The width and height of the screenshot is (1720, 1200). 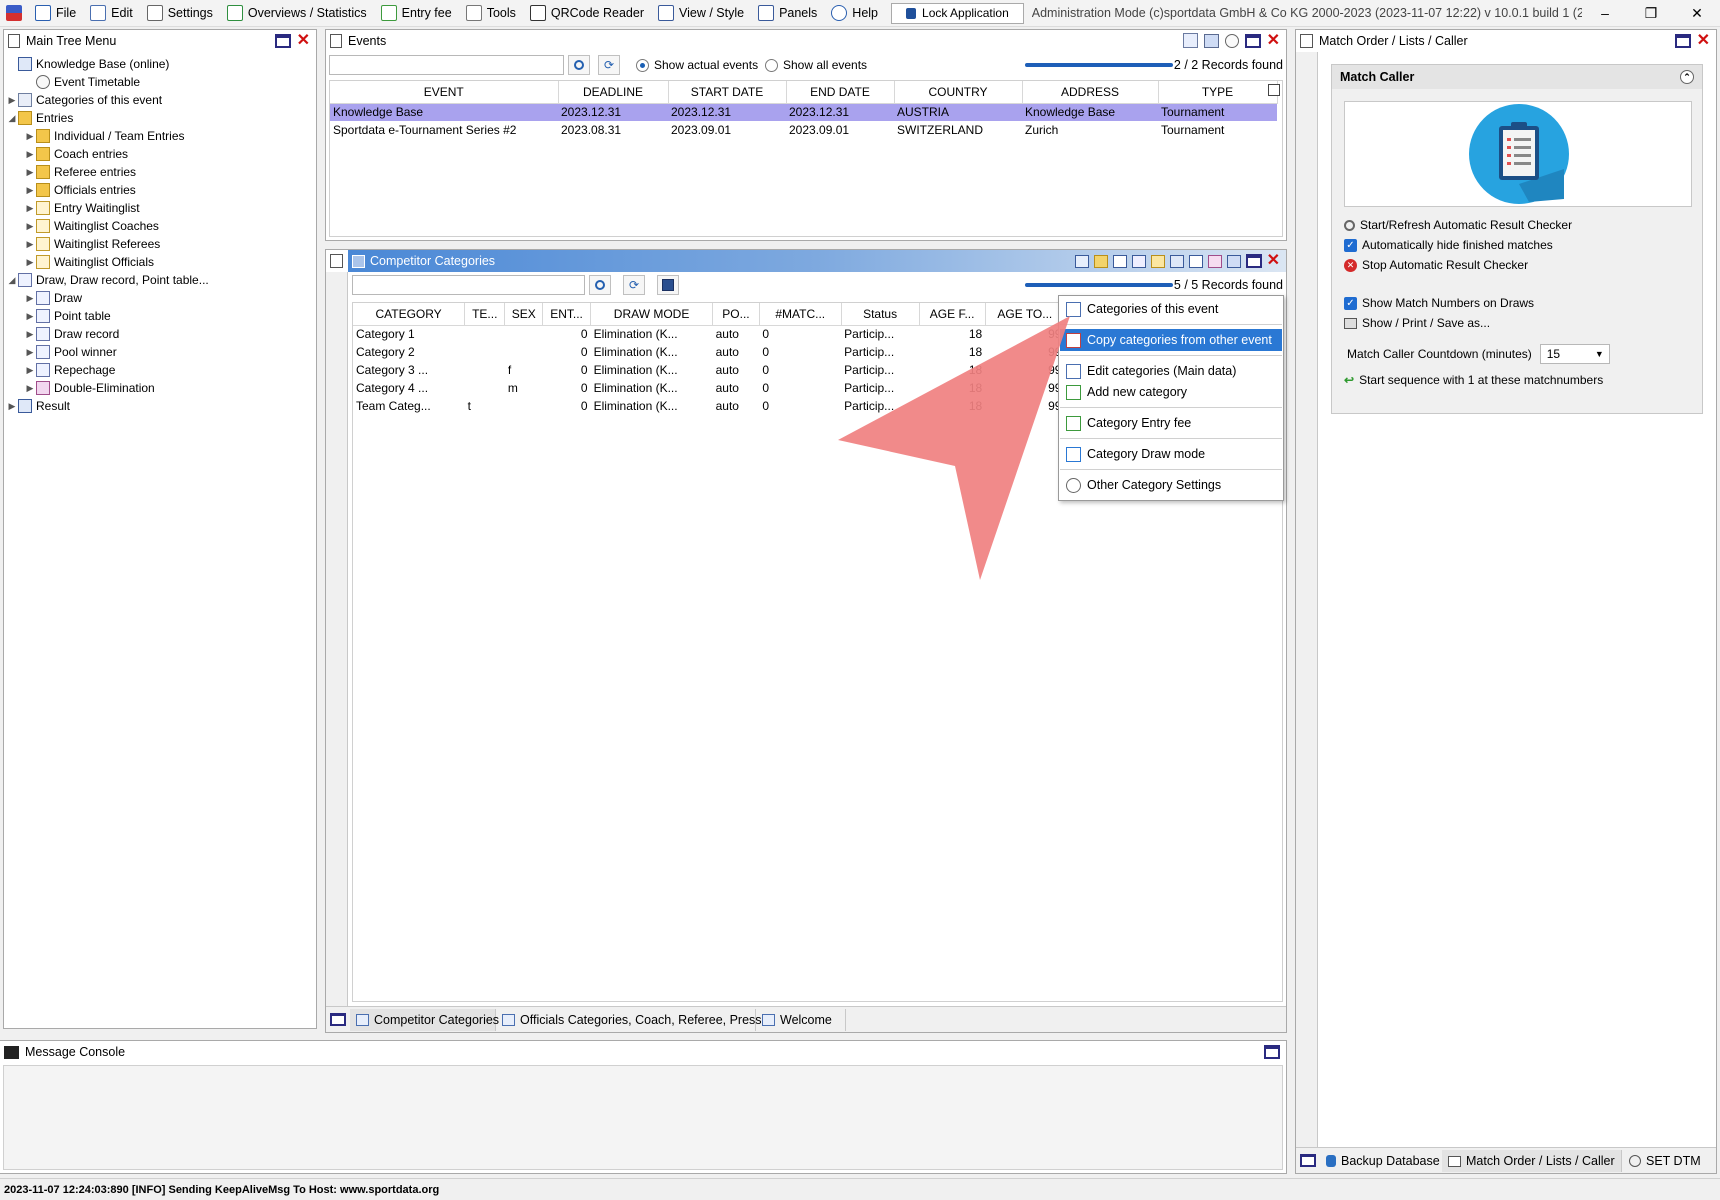 What do you see at coordinates (1532, 1161) in the screenshot?
I see `tab-match-order: Match Order / Lists / Caller` at bounding box center [1532, 1161].